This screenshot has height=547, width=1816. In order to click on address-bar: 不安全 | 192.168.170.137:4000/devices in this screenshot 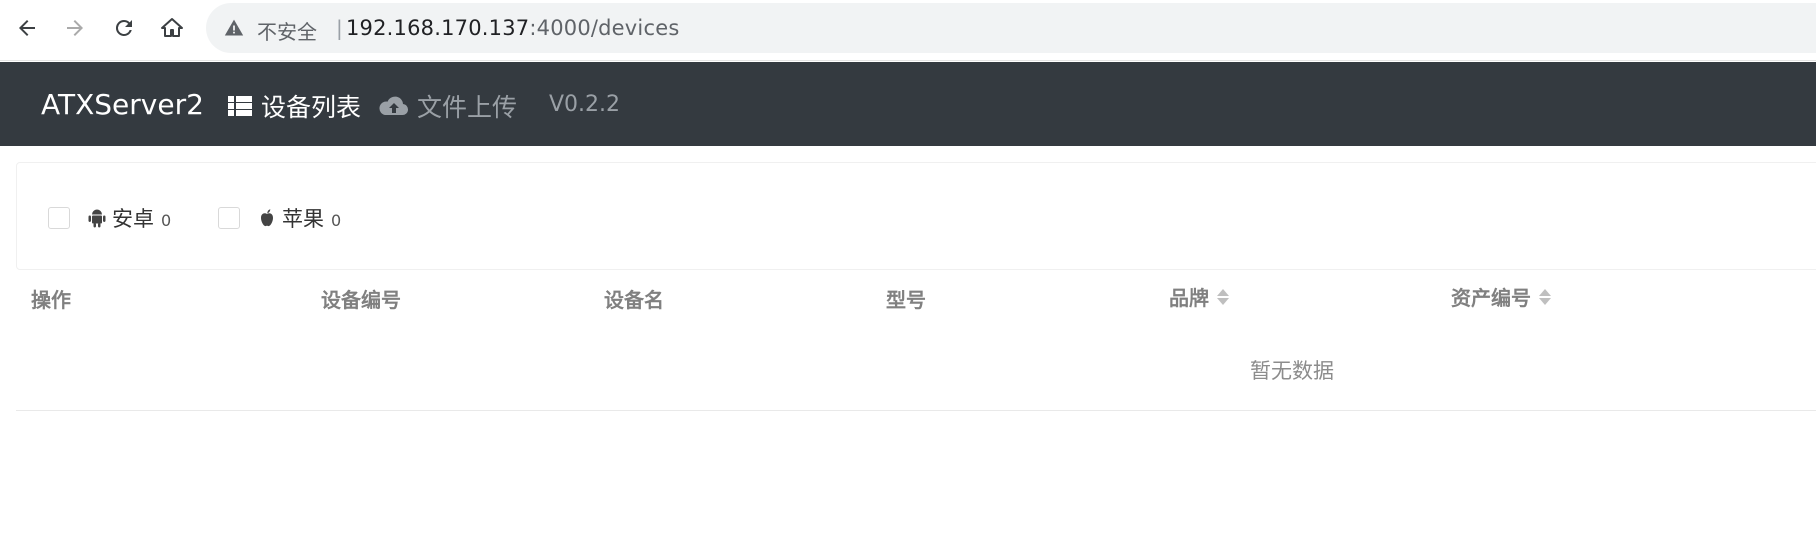, I will do `click(1011, 28)`.